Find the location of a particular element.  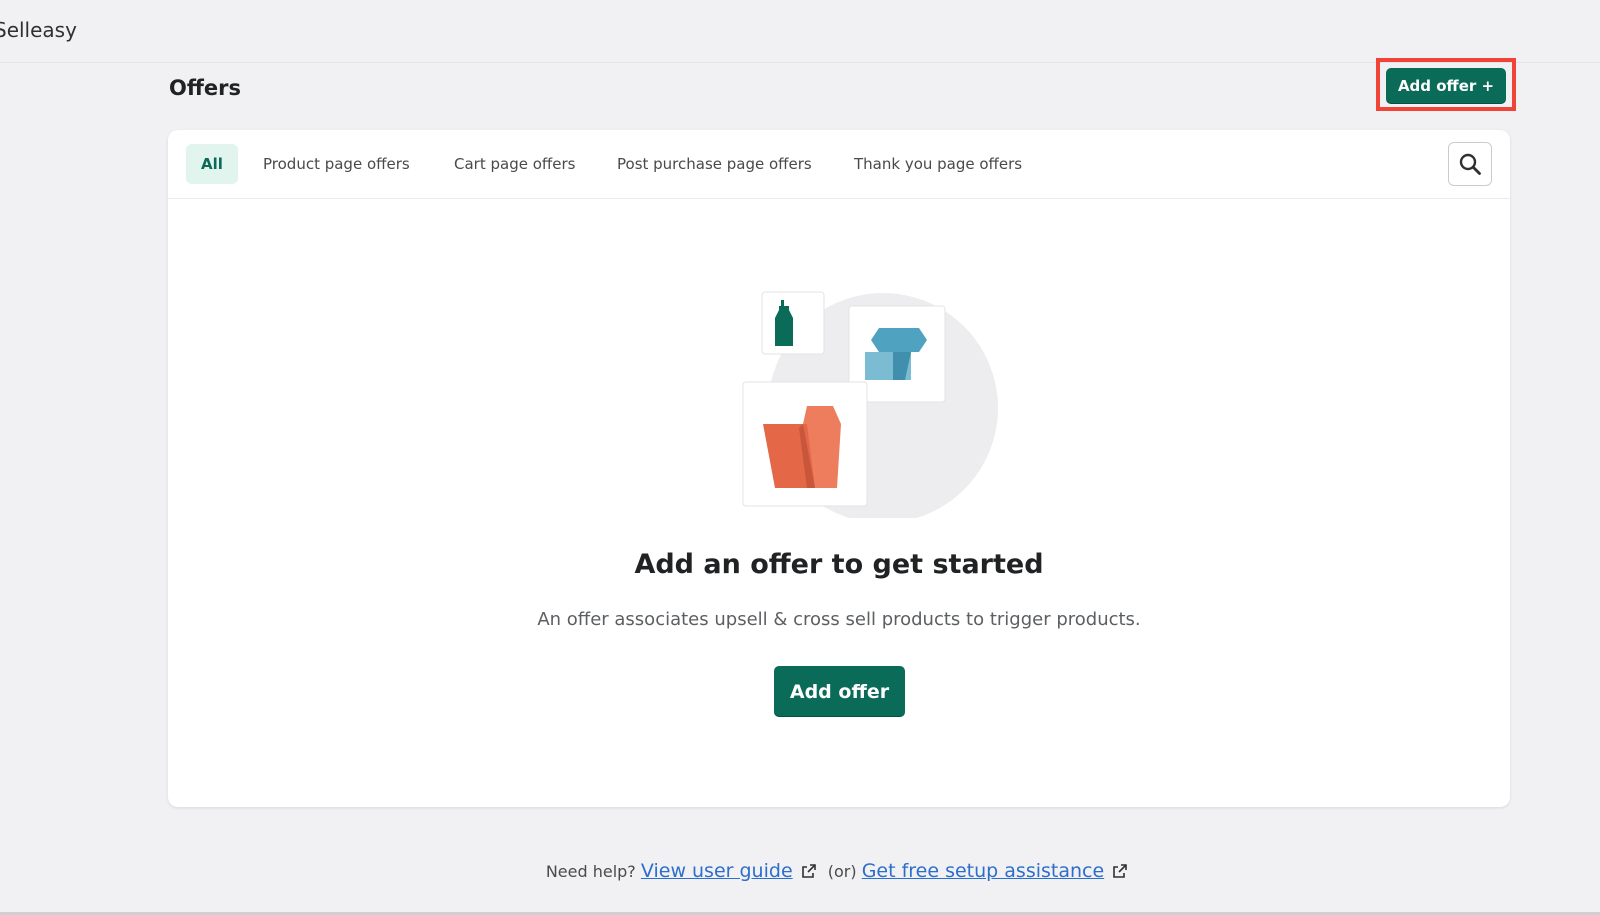

page-title: Offers is located at coordinates (205, 88).